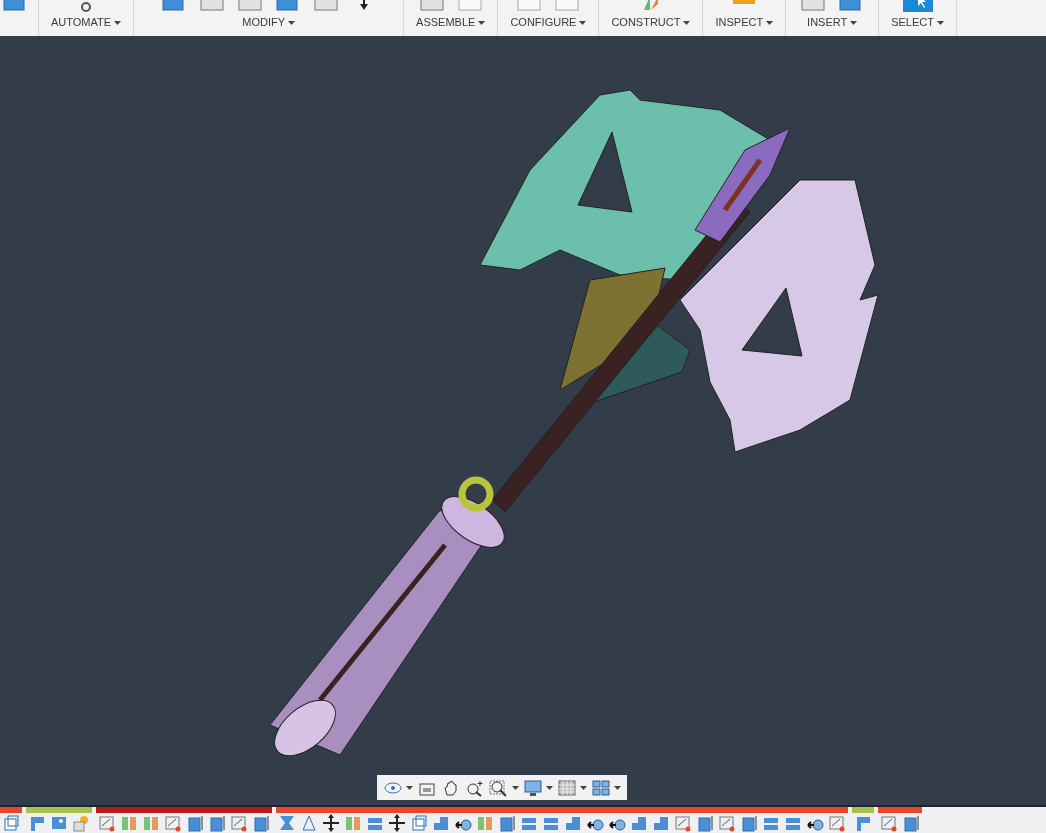 This screenshot has height=833, width=1046. I want to click on monitor-icon, so click(533, 787).